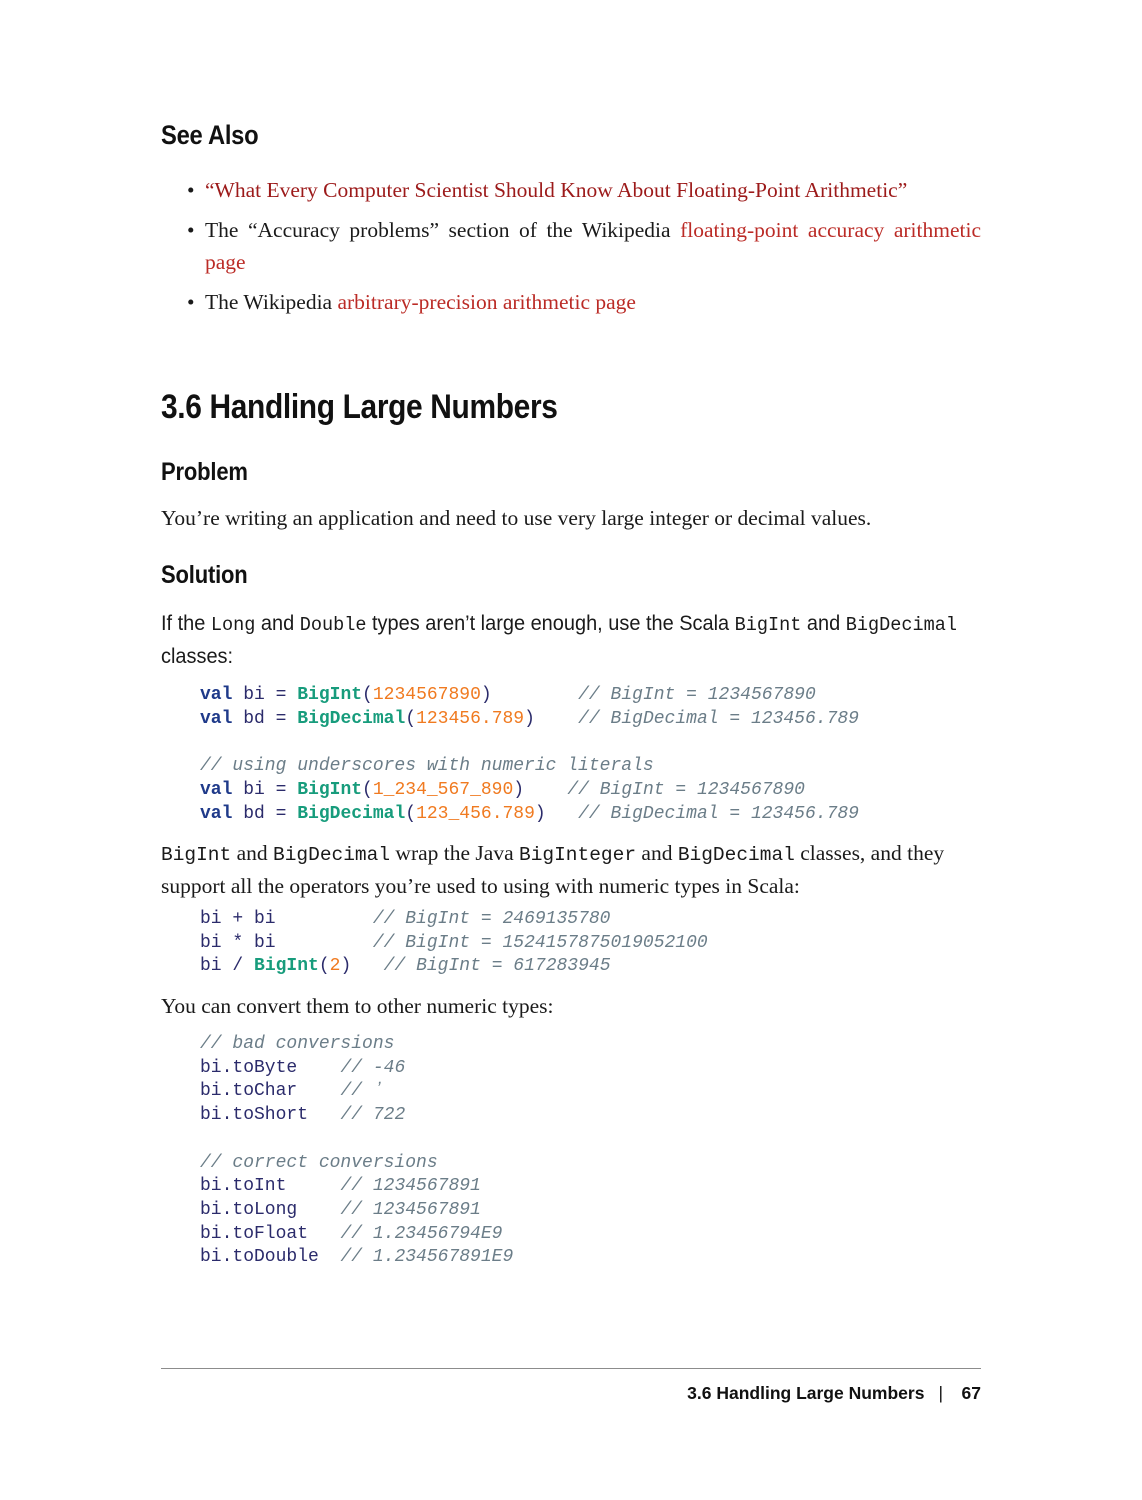  I want to click on text-part: classes:, so click(197, 656).